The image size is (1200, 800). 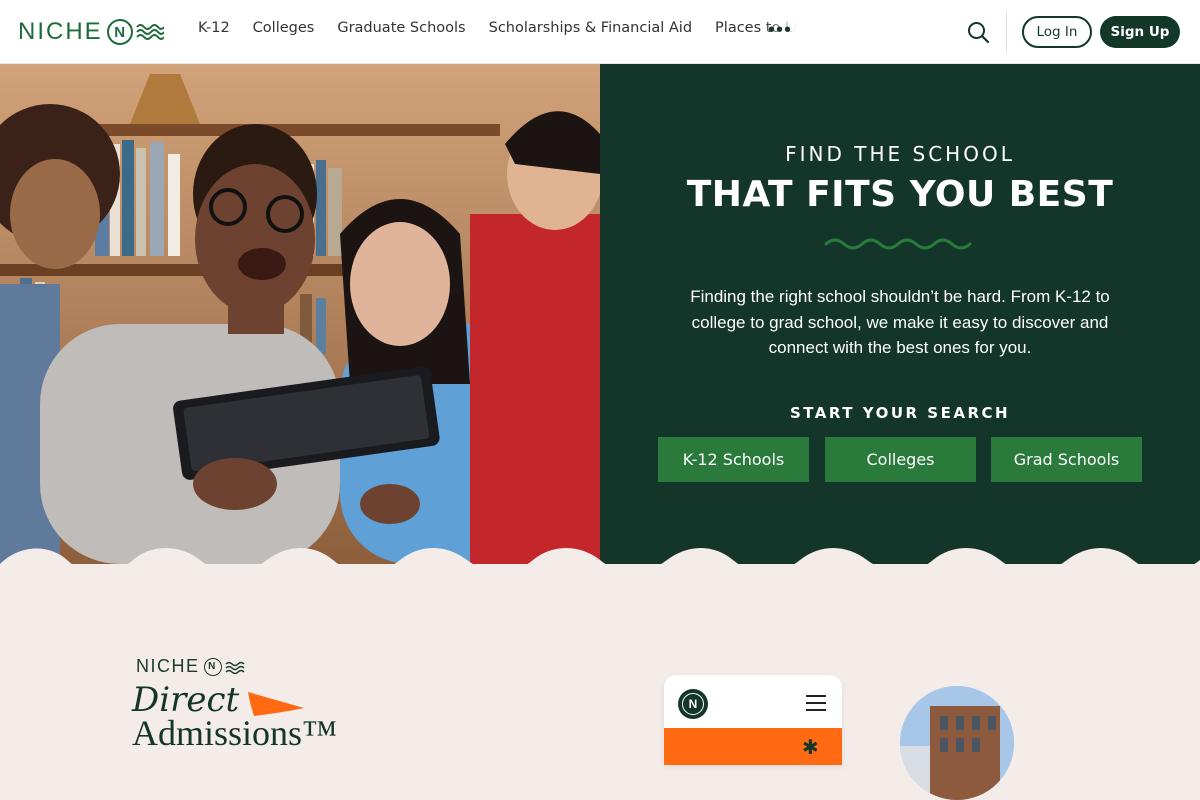 What do you see at coordinates (168, 666) in the screenshot?
I see `da-niche-wordmark: NICHE` at bounding box center [168, 666].